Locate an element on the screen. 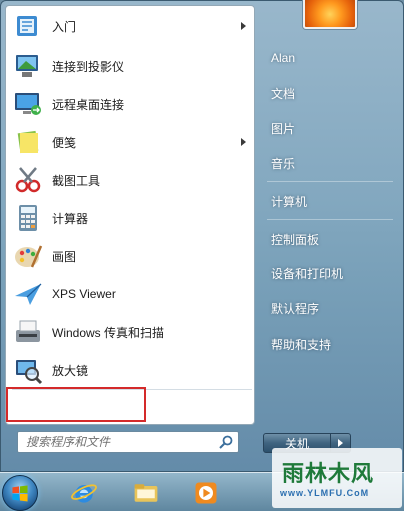 The image size is (404, 511). xps-viewer-icon is located at coordinates (28, 294).